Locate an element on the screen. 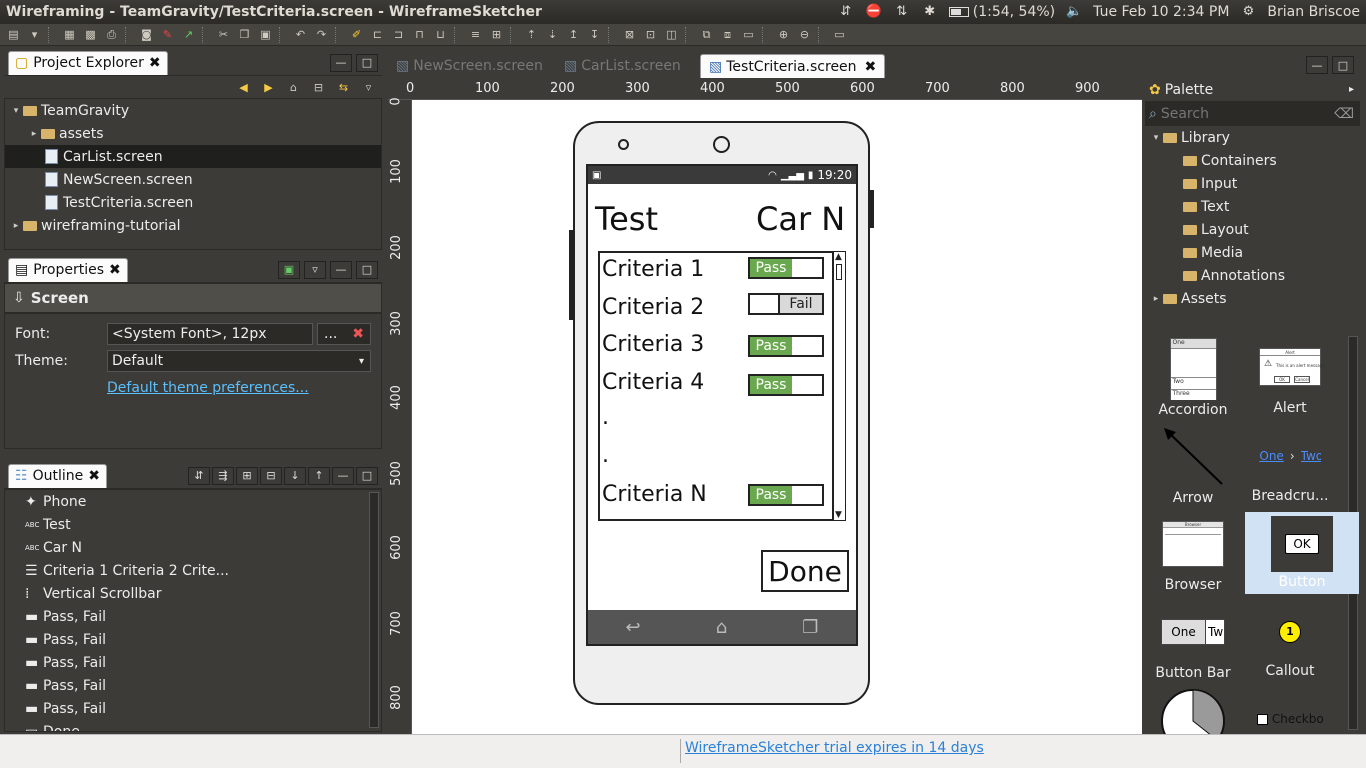  bluetooth-icon: ✱ is located at coordinates (930, 12).